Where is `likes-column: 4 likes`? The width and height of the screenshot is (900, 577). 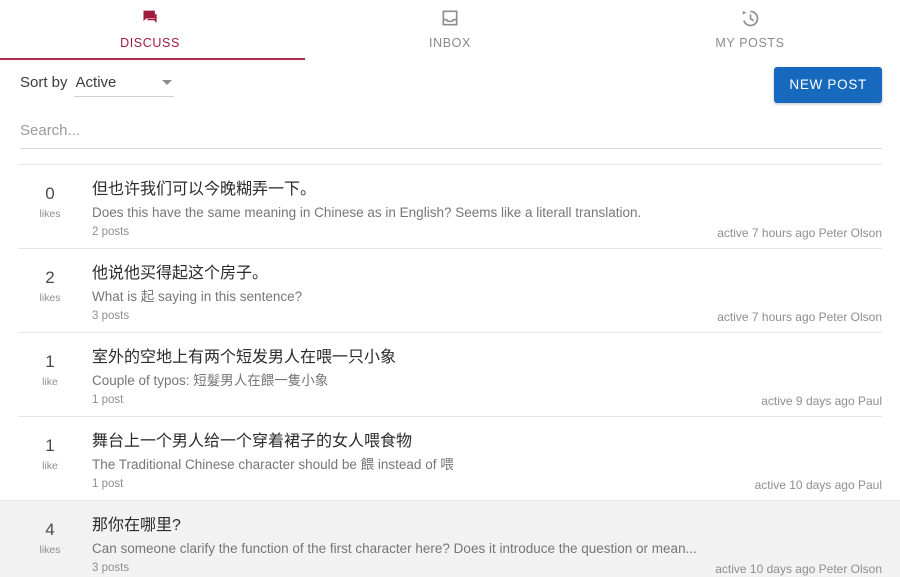 likes-column: 4 likes is located at coordinates (50, 544).